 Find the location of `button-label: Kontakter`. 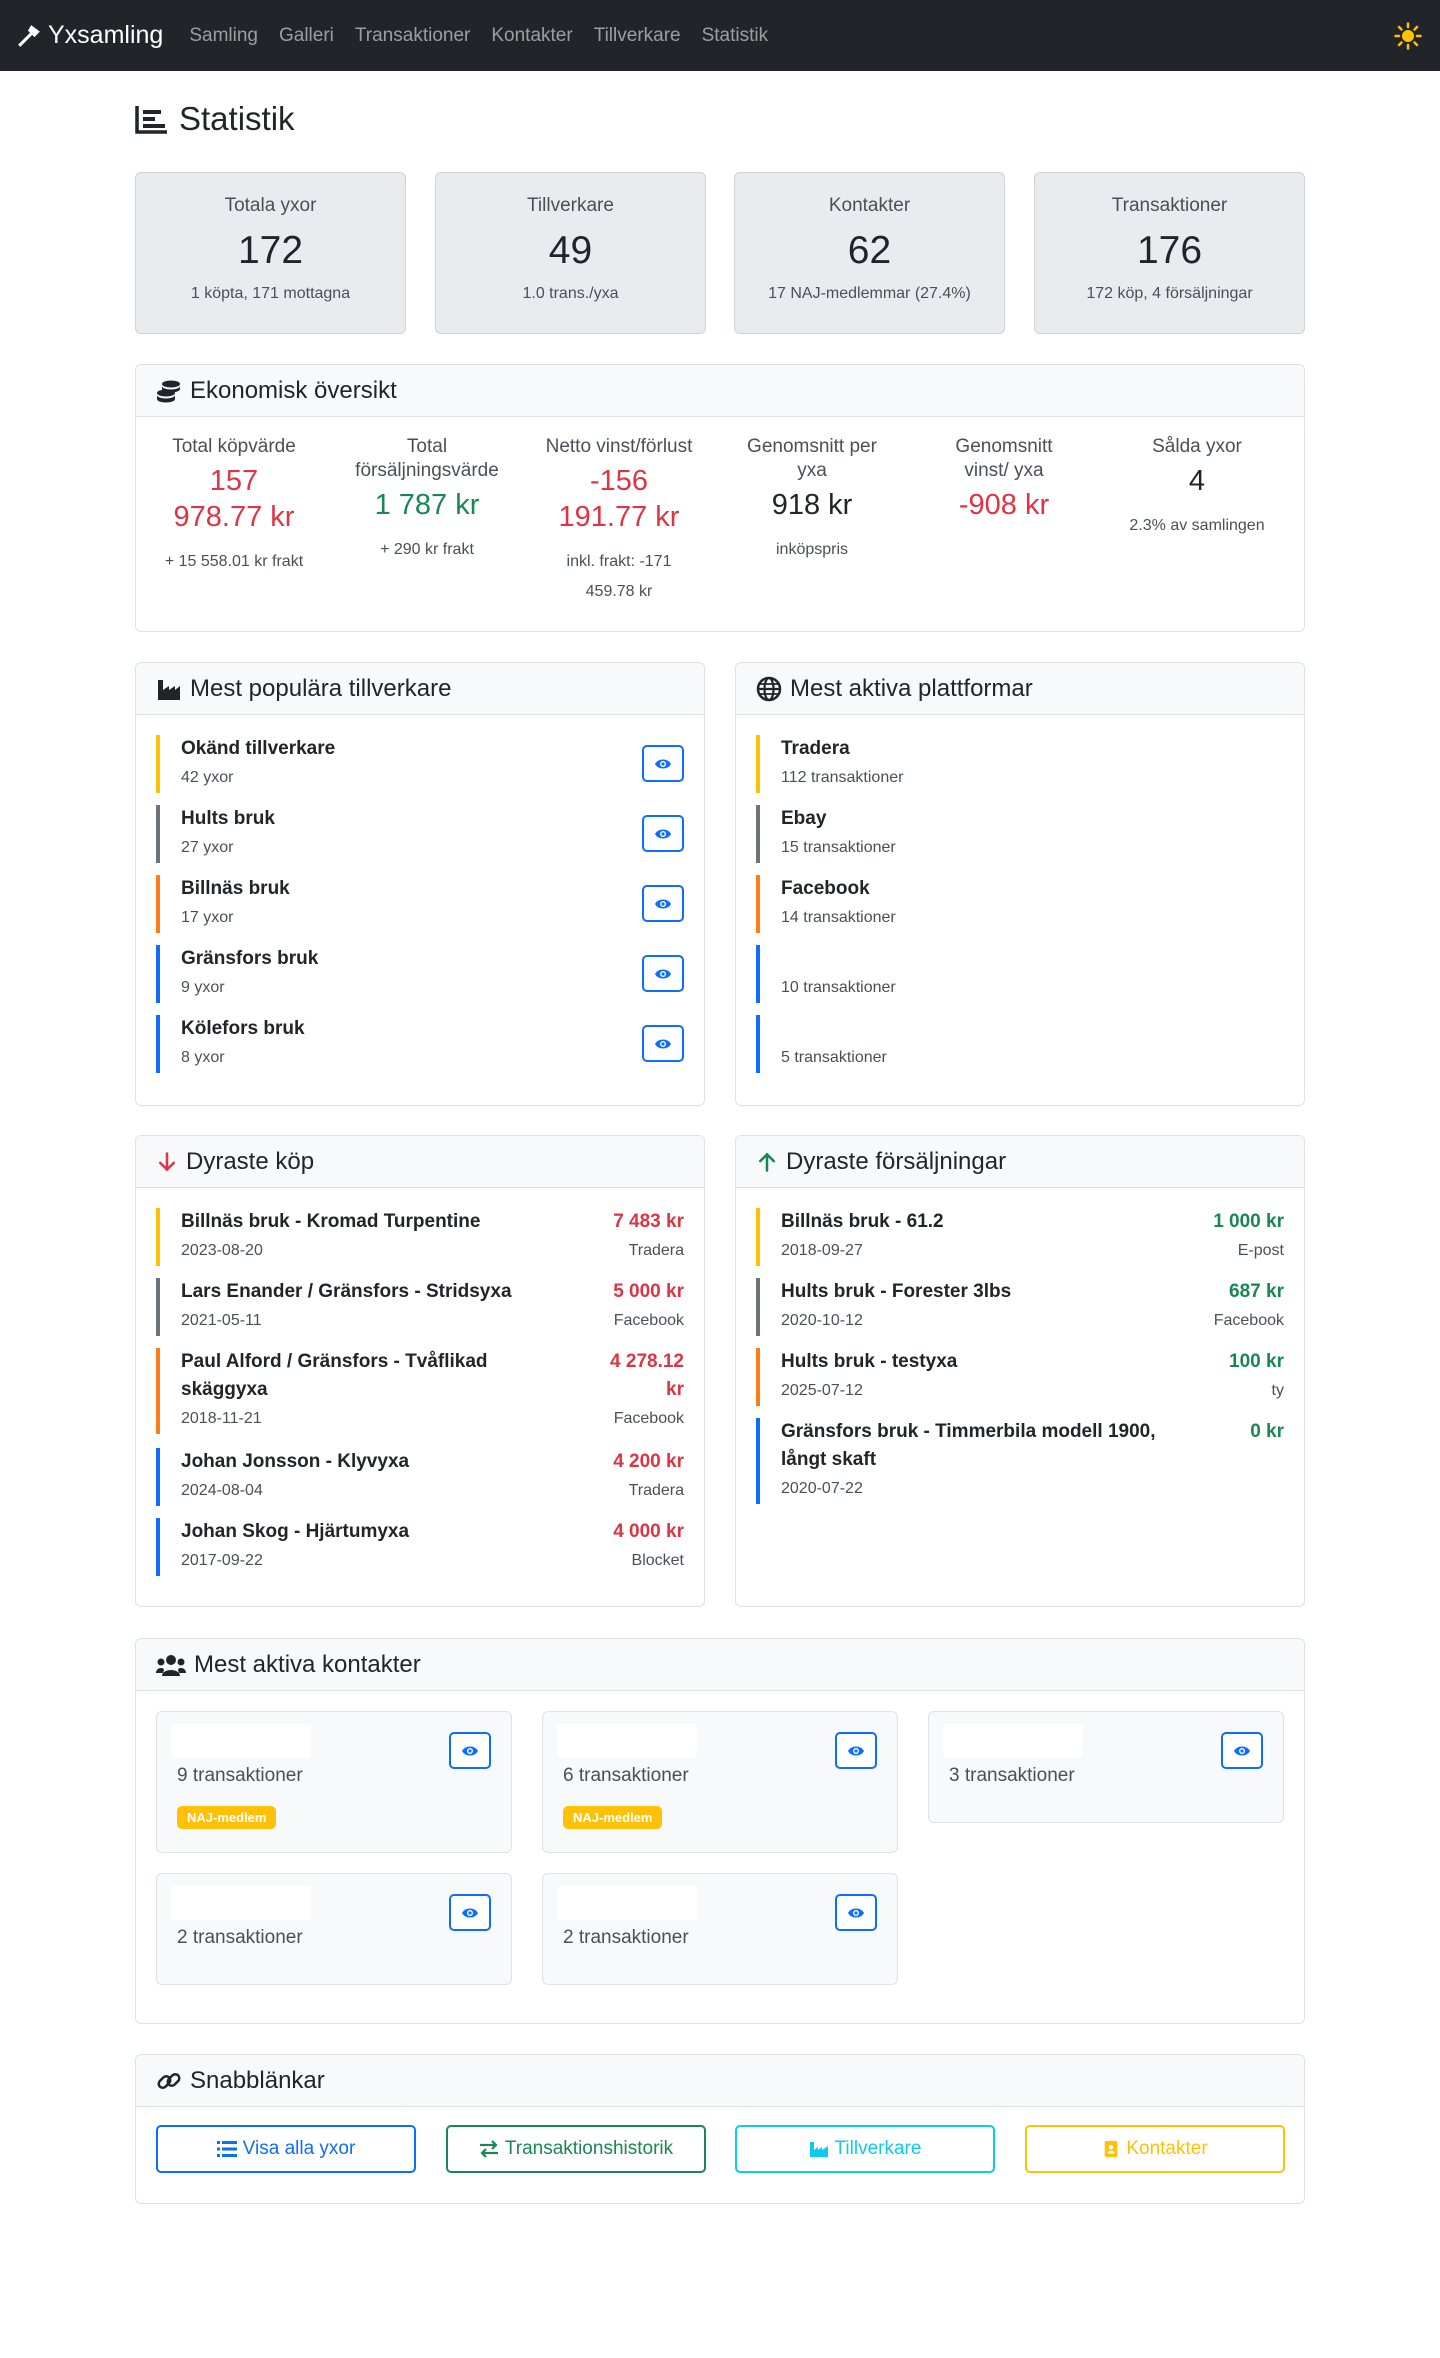

button-label: Kontakter is located at coordinates (1167, 2148).